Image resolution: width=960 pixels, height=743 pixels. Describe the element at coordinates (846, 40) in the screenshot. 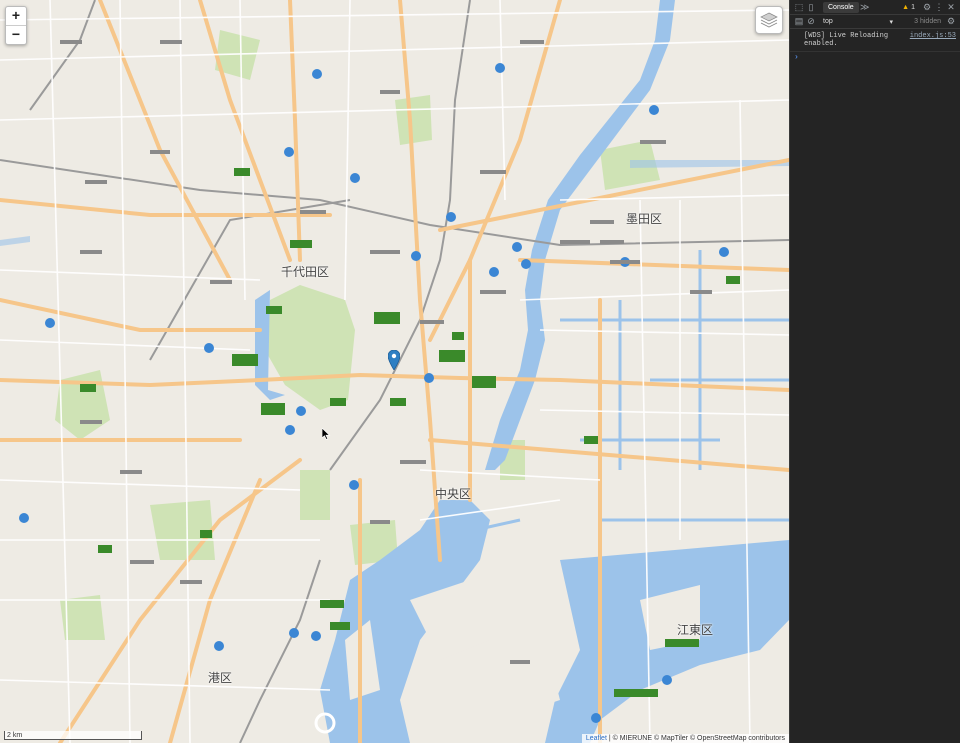

I see `console-message-text: [WDS] Live Reloading enabled.` at that location.